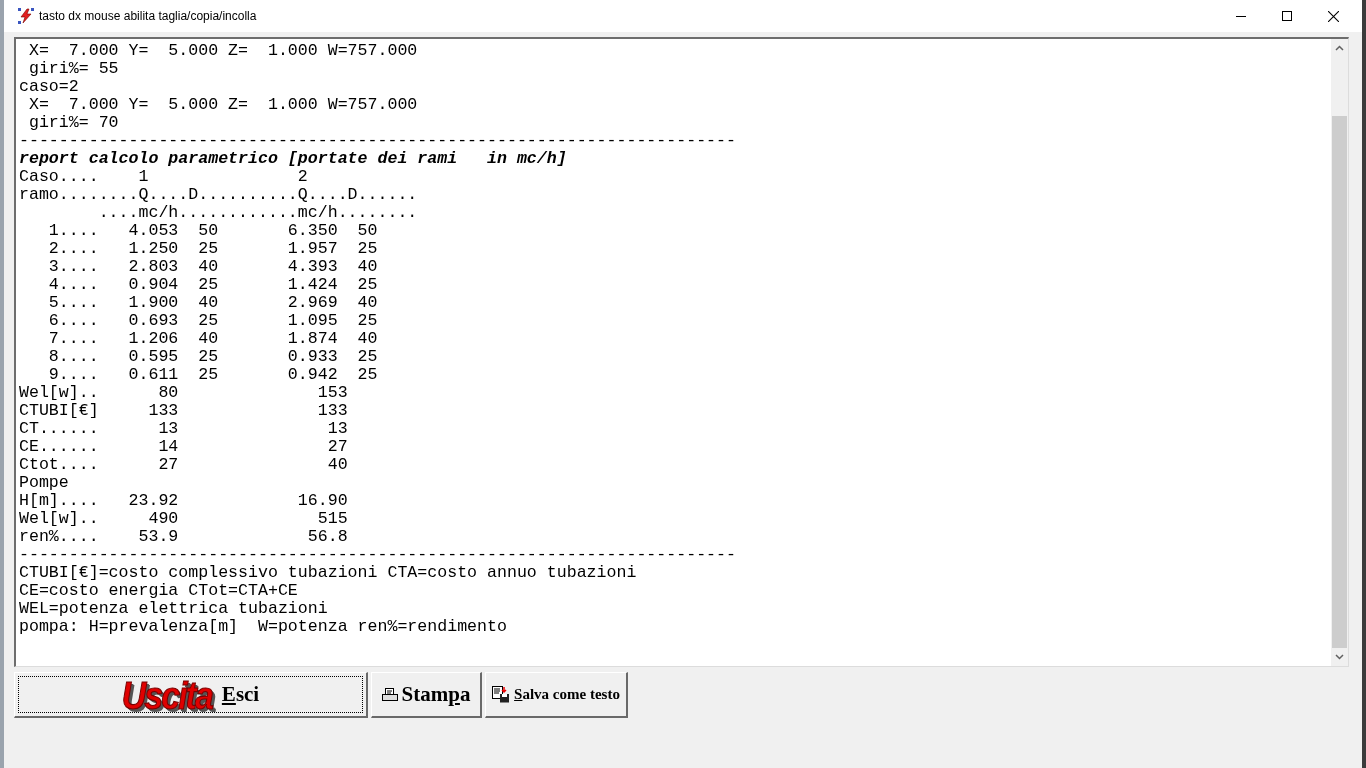 The height and width of the screenshot is (768, 1366). I want to click on print-button: Stampa, so click(426, 695).